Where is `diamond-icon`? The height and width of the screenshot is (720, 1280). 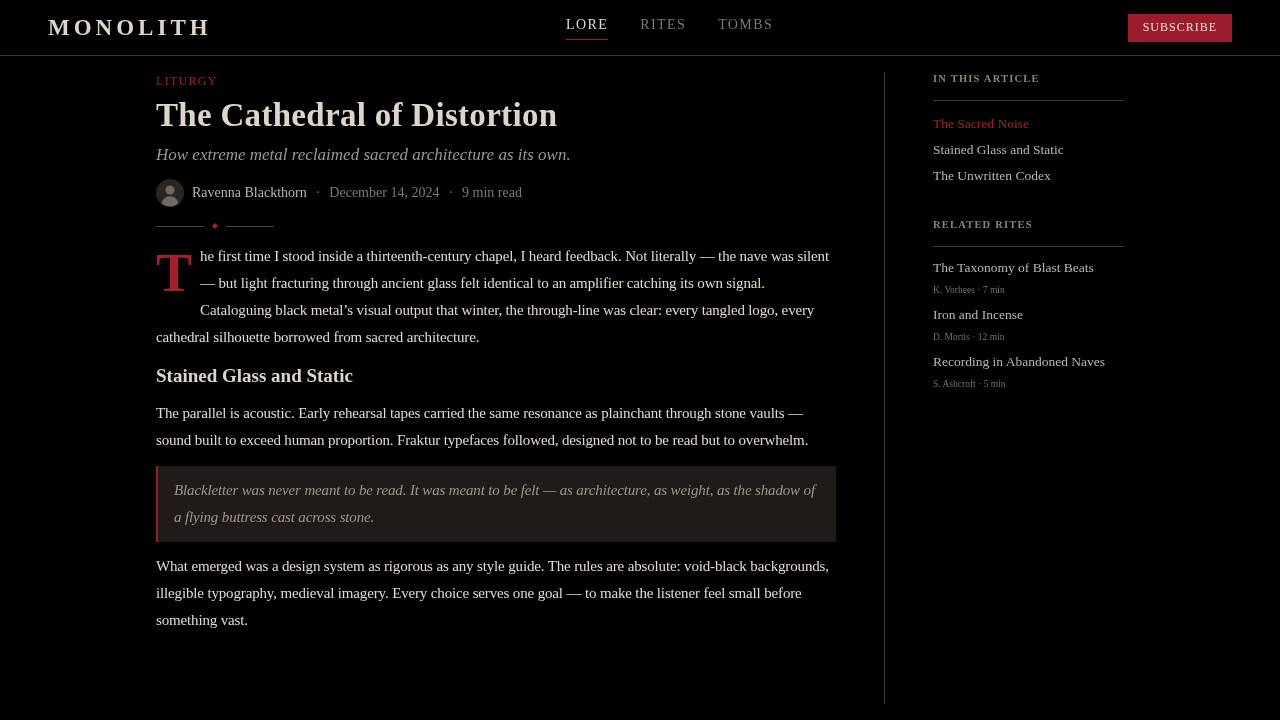
diamond-icon is located at coordinates (215, 226).